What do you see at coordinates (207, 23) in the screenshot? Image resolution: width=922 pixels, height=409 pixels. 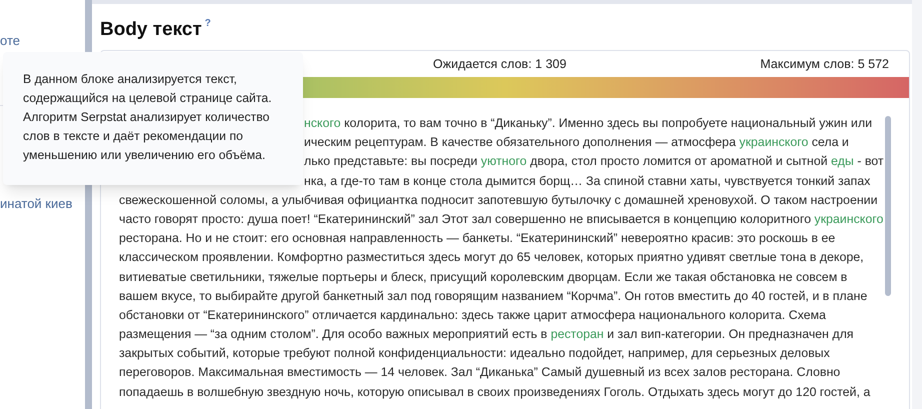 I see `help-icon: ?` at bounding box center [207, 23].